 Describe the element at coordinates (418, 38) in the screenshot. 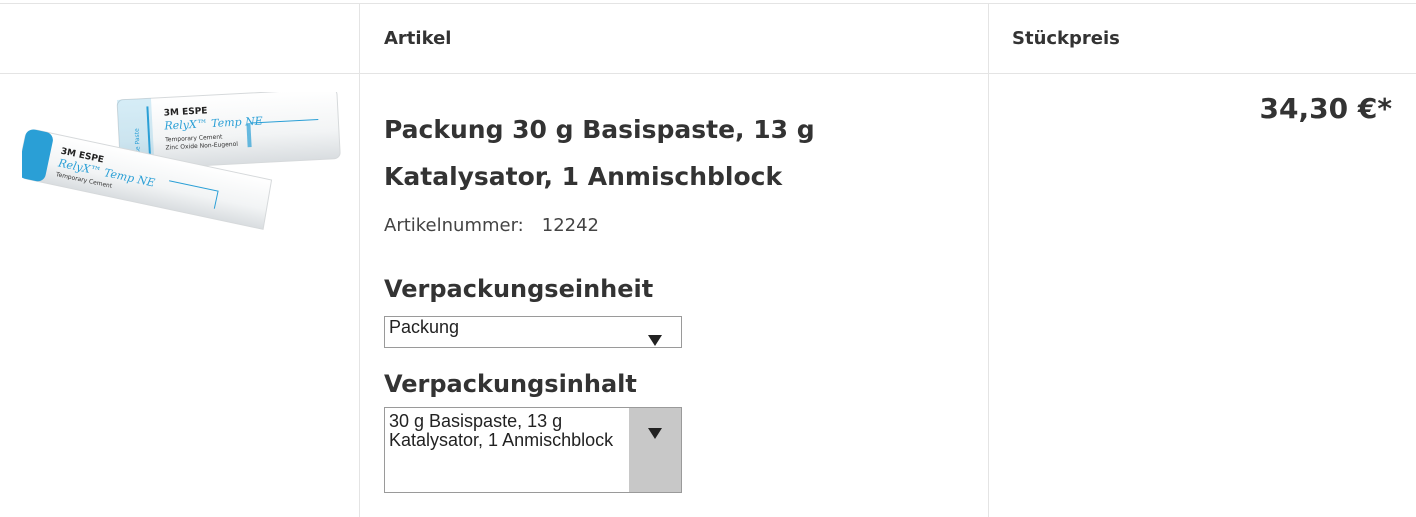

I see `header-article: Artikel` at that location.